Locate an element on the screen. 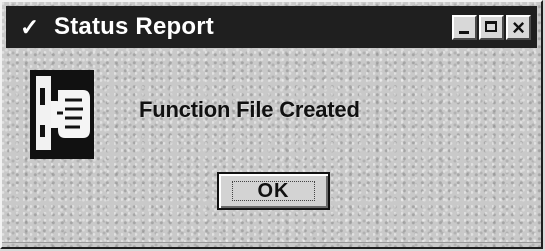 The width and height of the screenshot is (545, 251). ok-button-label: OK is located at coordinates (273, 190).